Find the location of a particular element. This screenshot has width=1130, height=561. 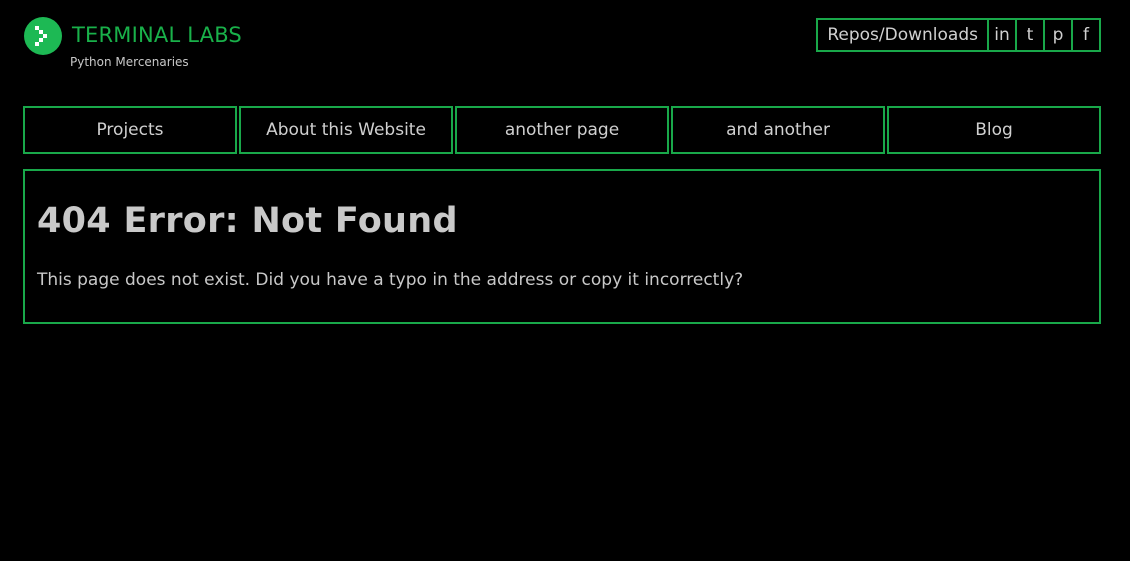

linkedin-link: in is located at coordinates (1002, 35).